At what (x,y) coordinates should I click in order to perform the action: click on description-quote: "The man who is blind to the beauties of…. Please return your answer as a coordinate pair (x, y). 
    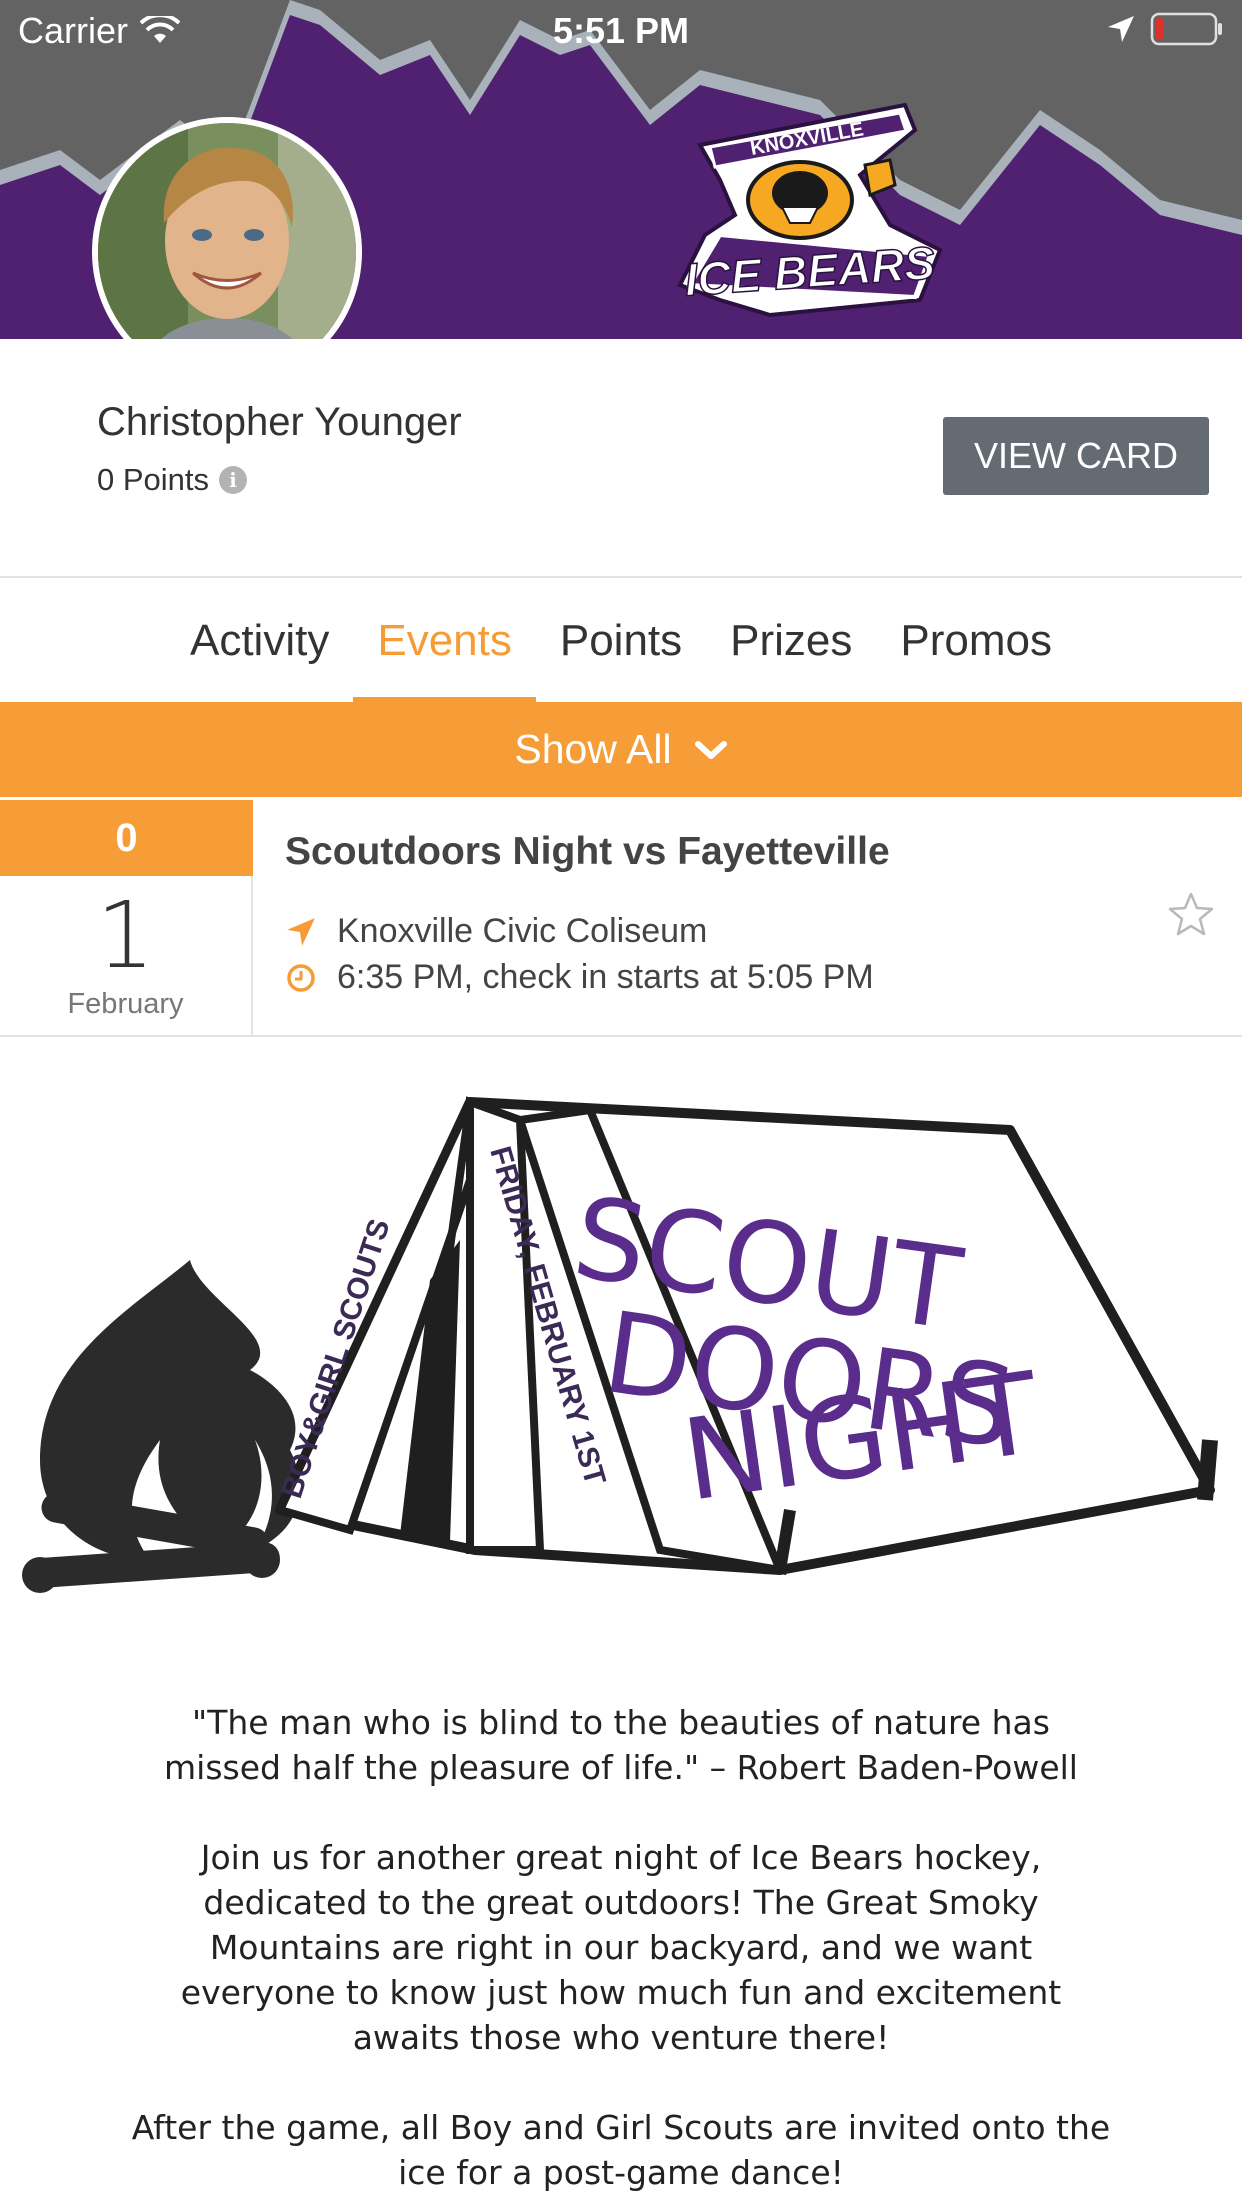
    Looking at the image, I should click on (621, 1745).